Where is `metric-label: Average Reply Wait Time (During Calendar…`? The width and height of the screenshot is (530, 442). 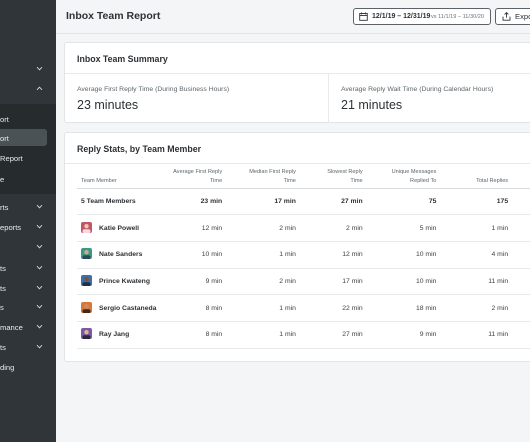
metric-label: Average Reply Wait Time (During Calendar… is located at coordinates (417, 89).